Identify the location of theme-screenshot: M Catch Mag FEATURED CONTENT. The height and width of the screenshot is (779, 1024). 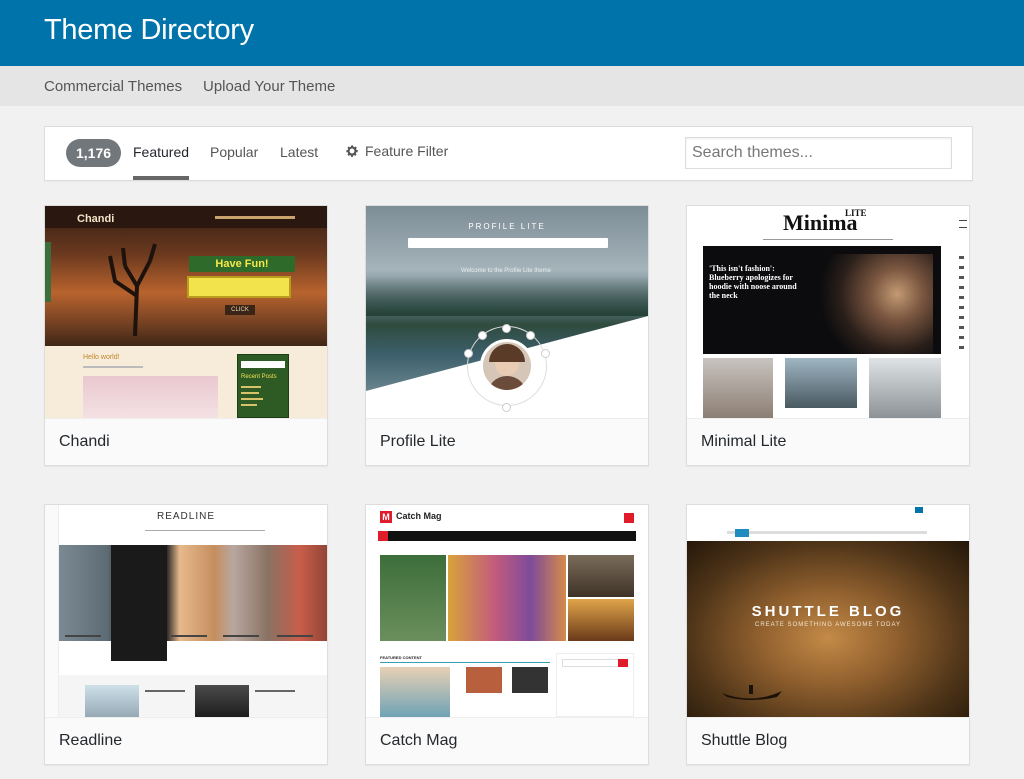
(507, 611).